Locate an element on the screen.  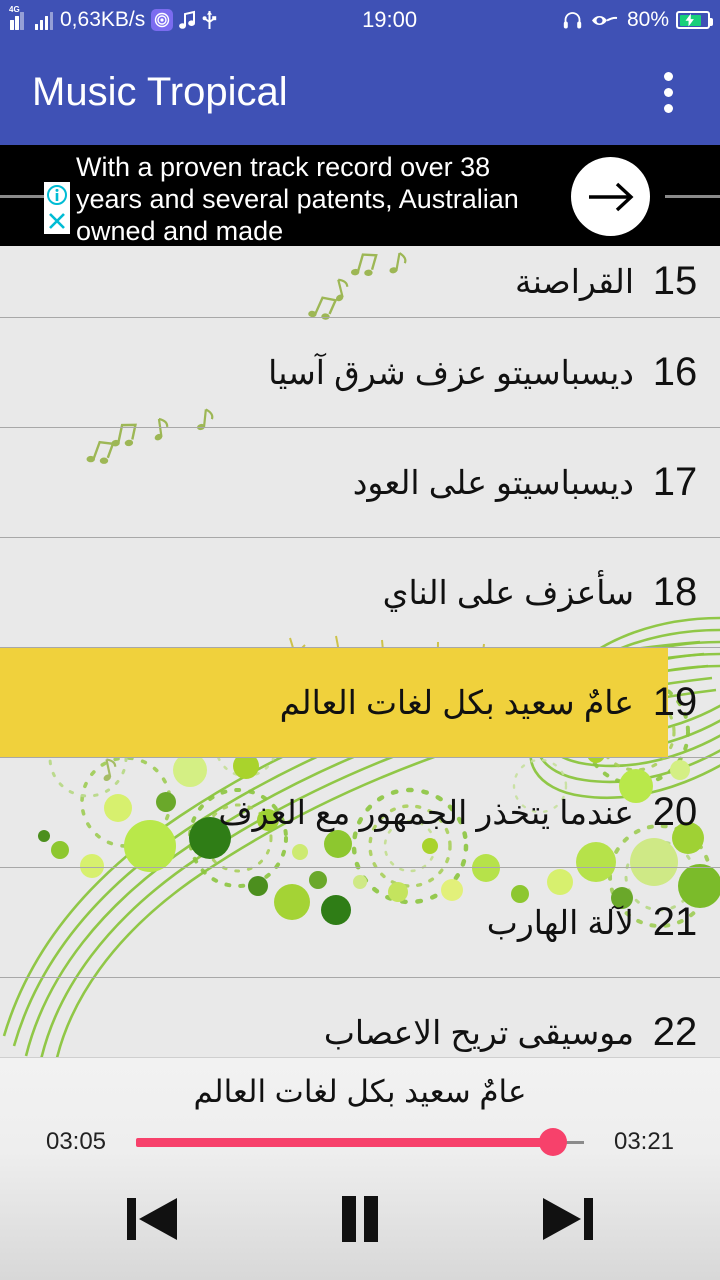
previous-track-icon is located at coordinates (152, 1219).